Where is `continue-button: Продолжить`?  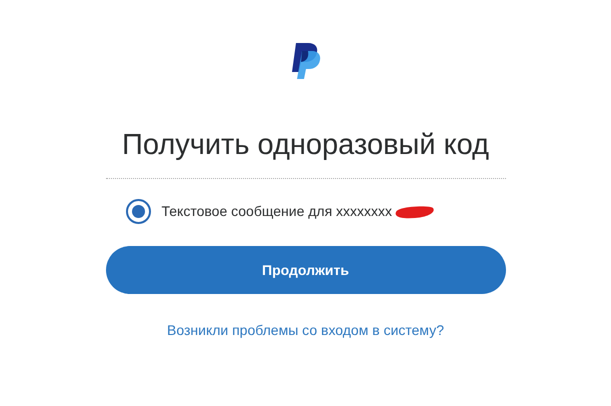
continue-button: Продолжить is located at coordinates (306, 270).